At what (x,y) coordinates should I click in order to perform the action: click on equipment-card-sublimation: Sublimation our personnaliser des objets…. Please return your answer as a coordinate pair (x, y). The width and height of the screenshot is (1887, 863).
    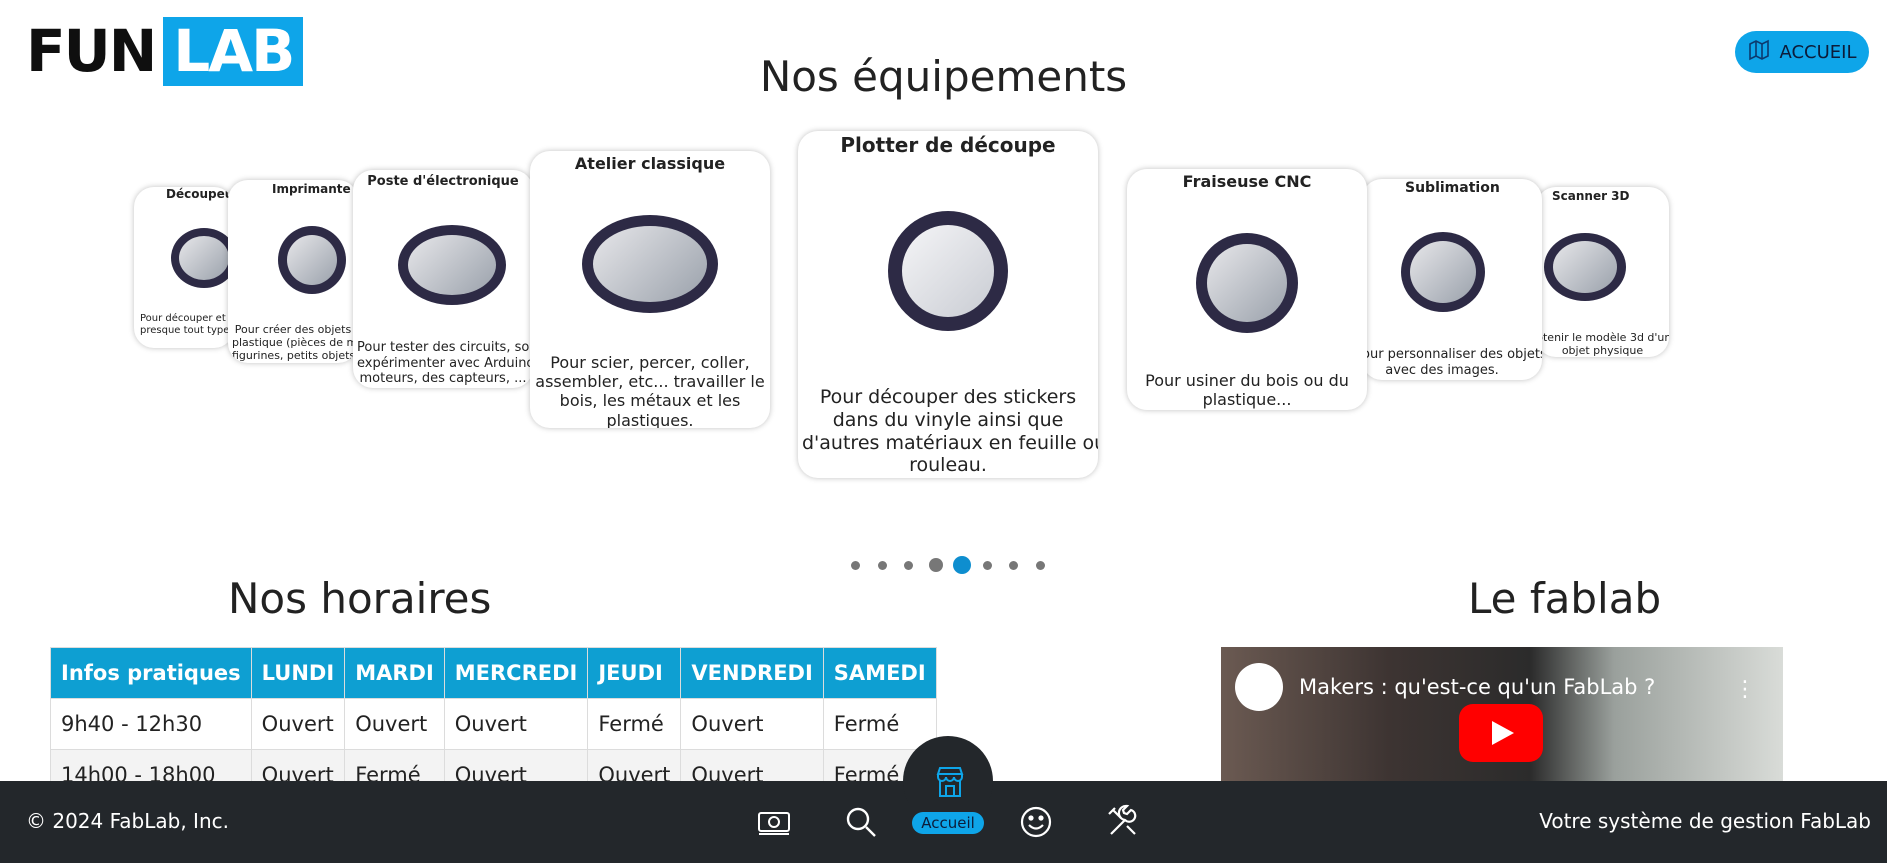
    Looking at the image, I should click on (1452, 279).